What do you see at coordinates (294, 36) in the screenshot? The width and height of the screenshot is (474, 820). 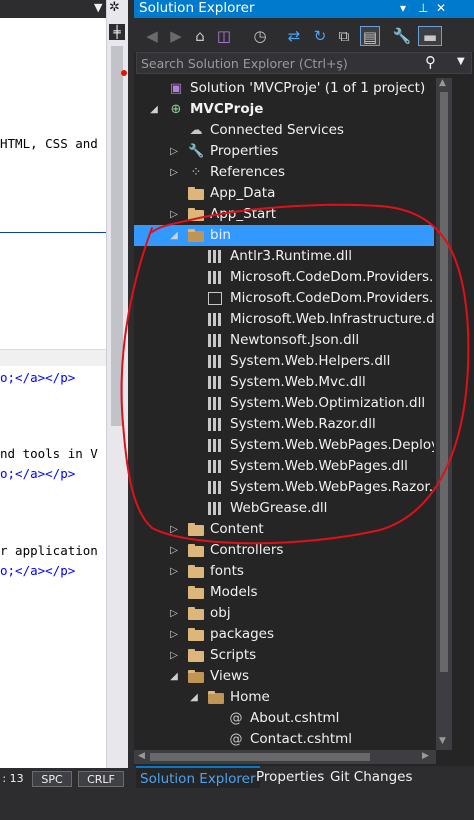 I see `sync-with-active-document-icon: ⇄` at bounding box center [294, 36].